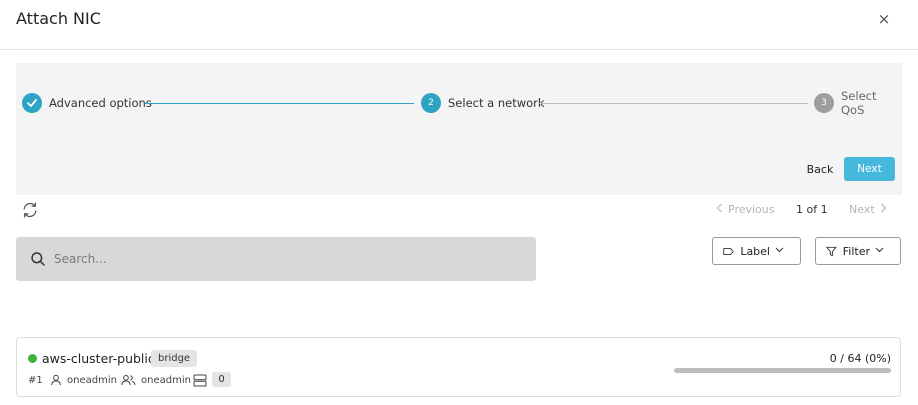 The width and height of the screenshot is (918, 405). I want to click on pager-count: 1 of 1, so click(812, 209).